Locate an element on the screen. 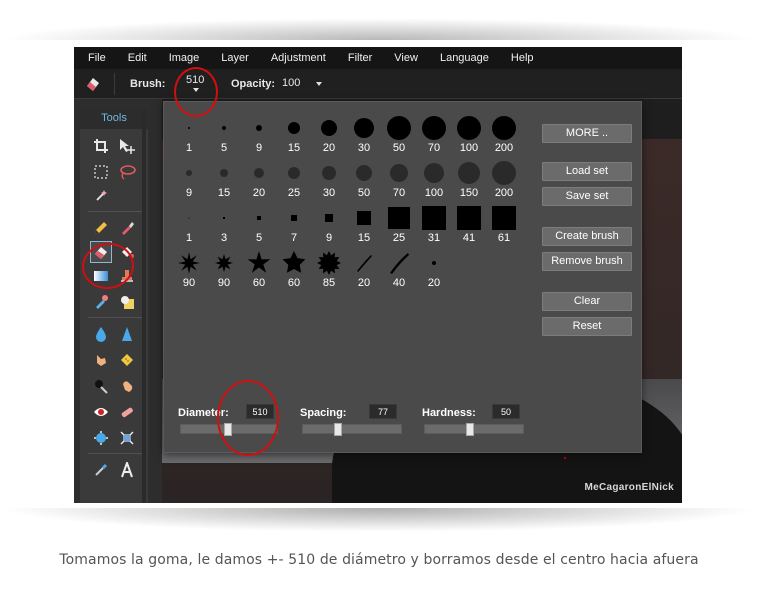 Image resolution: width=758 pixels, height=600 pixels. sharpen-tool is located at coordinates (127, 334).